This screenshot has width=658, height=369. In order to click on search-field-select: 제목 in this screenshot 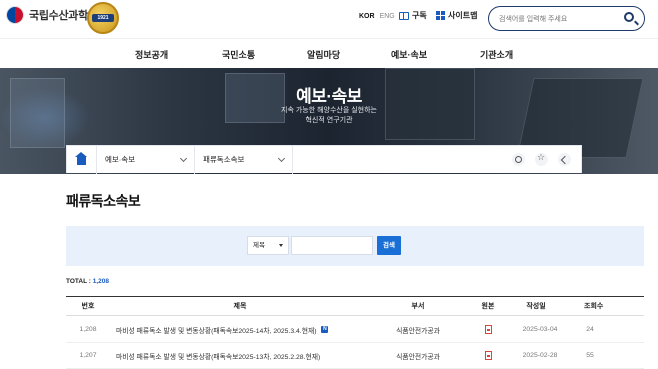, I will do `click(268, 245)`.